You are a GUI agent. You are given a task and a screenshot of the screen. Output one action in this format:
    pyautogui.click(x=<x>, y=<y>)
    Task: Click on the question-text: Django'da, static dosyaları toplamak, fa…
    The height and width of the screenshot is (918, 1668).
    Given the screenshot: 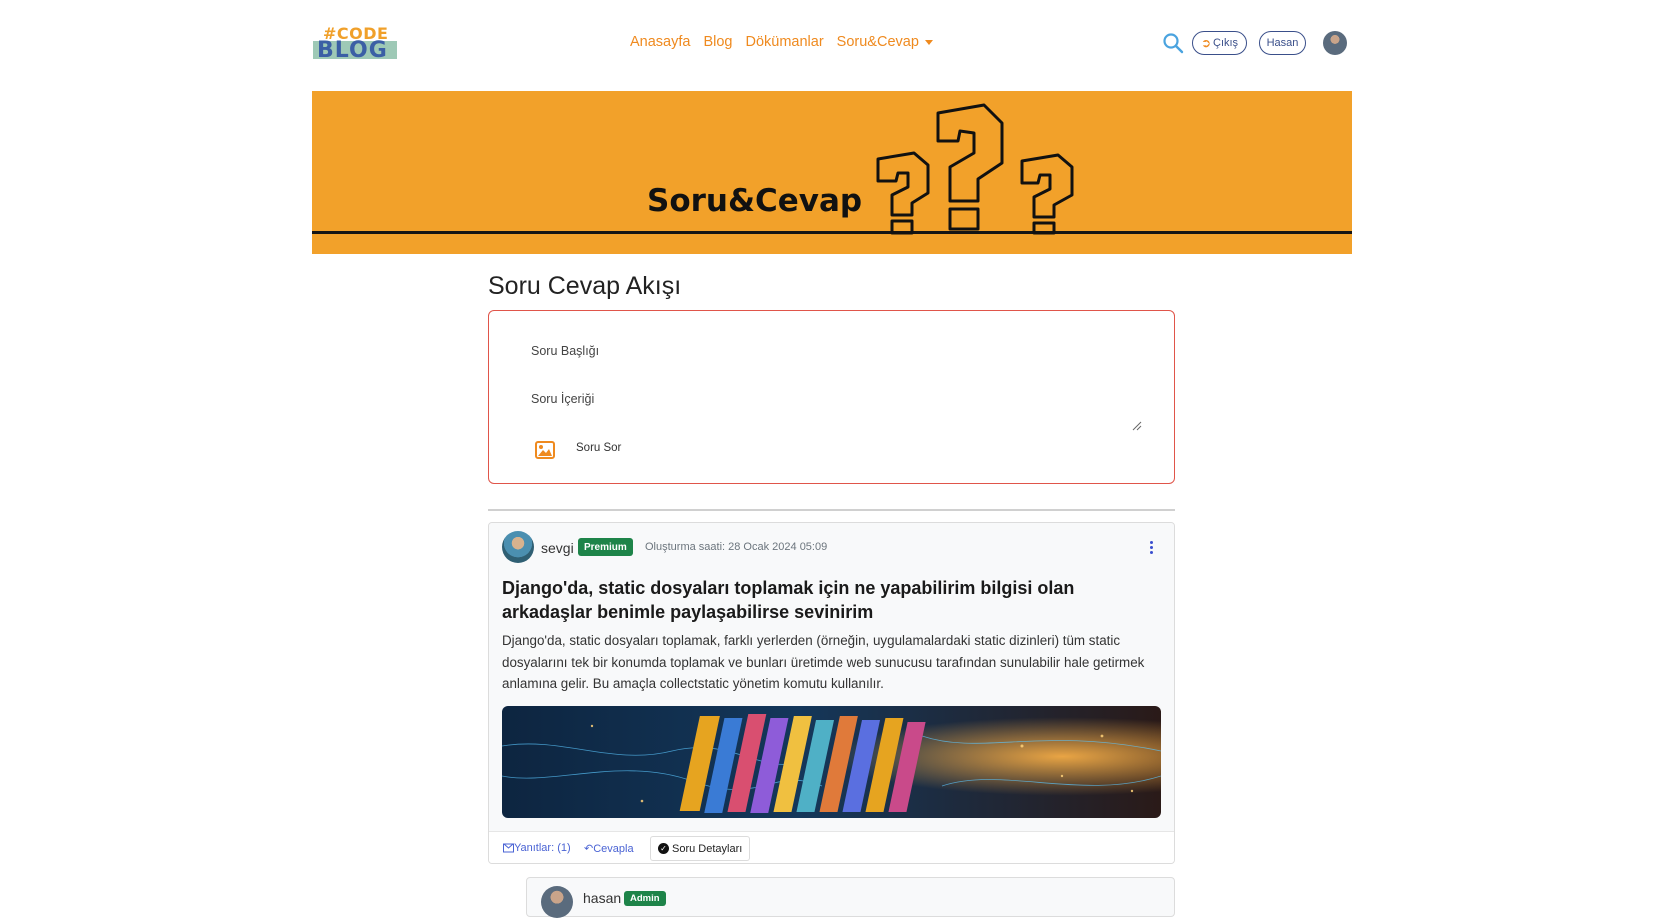 What is the action you would take?
    pyautogui.click(x=823, y=662)
    